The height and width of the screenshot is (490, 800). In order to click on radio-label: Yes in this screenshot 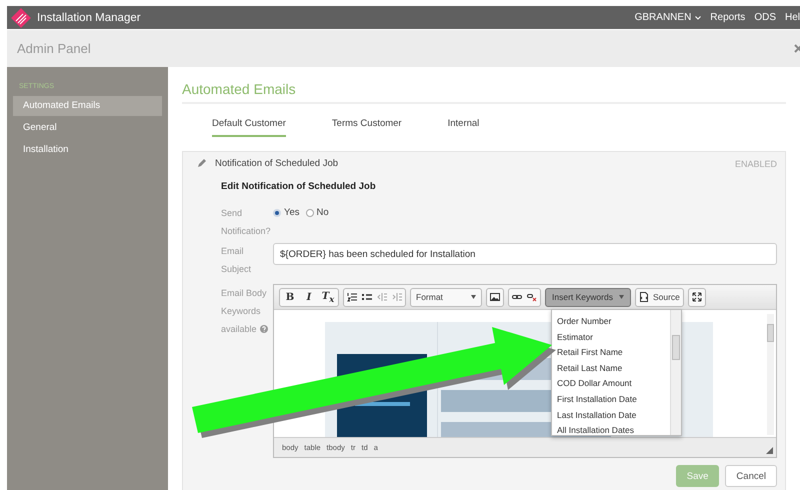, I will do `click(292, 212)`.